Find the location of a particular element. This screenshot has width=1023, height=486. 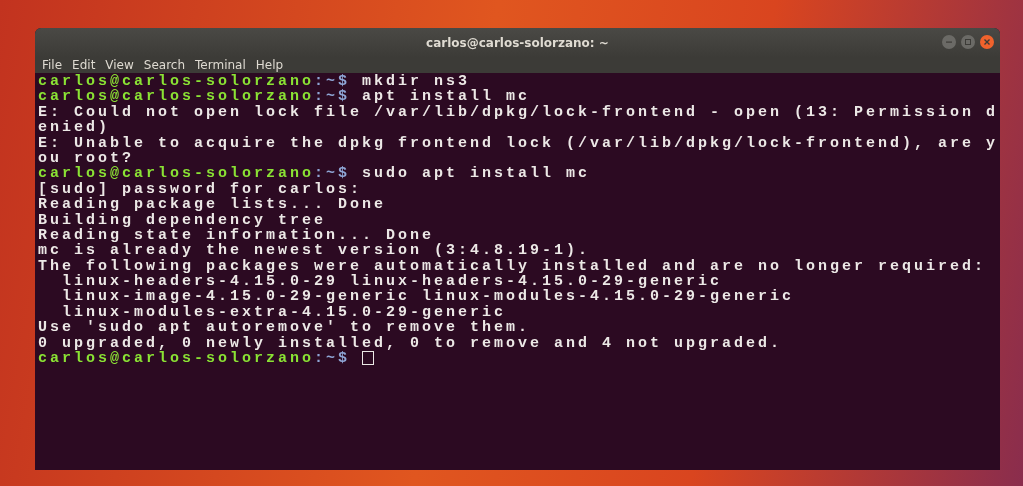

close-icon is located at coordinates (987, 42).